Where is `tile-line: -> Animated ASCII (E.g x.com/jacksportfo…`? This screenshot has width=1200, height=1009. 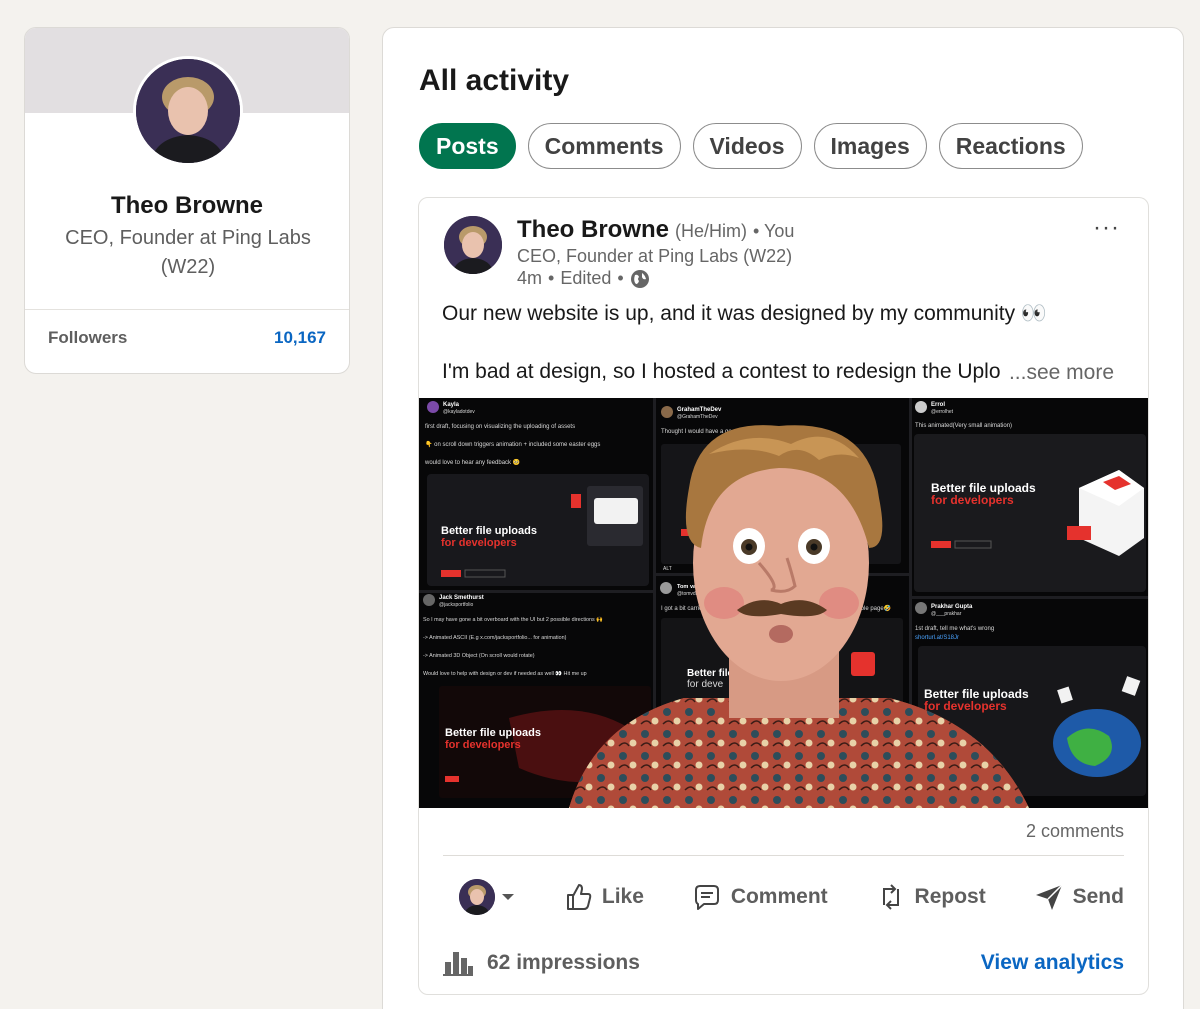
tile-line: -> Animated ASCII (E.g x.com/jacksportfo… is located at coordinates (495, 638).